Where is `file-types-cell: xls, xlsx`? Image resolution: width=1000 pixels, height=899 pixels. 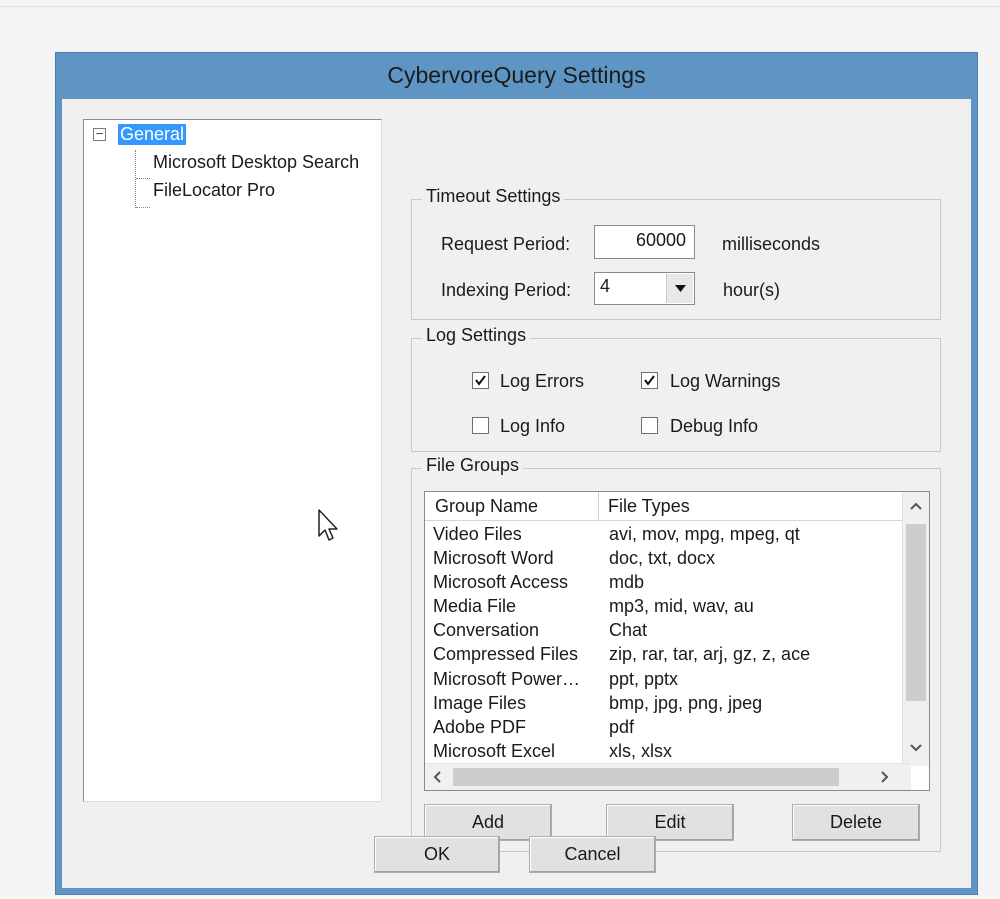
file-types-cell: xls, xlsx is located at coordinates (640, 751).